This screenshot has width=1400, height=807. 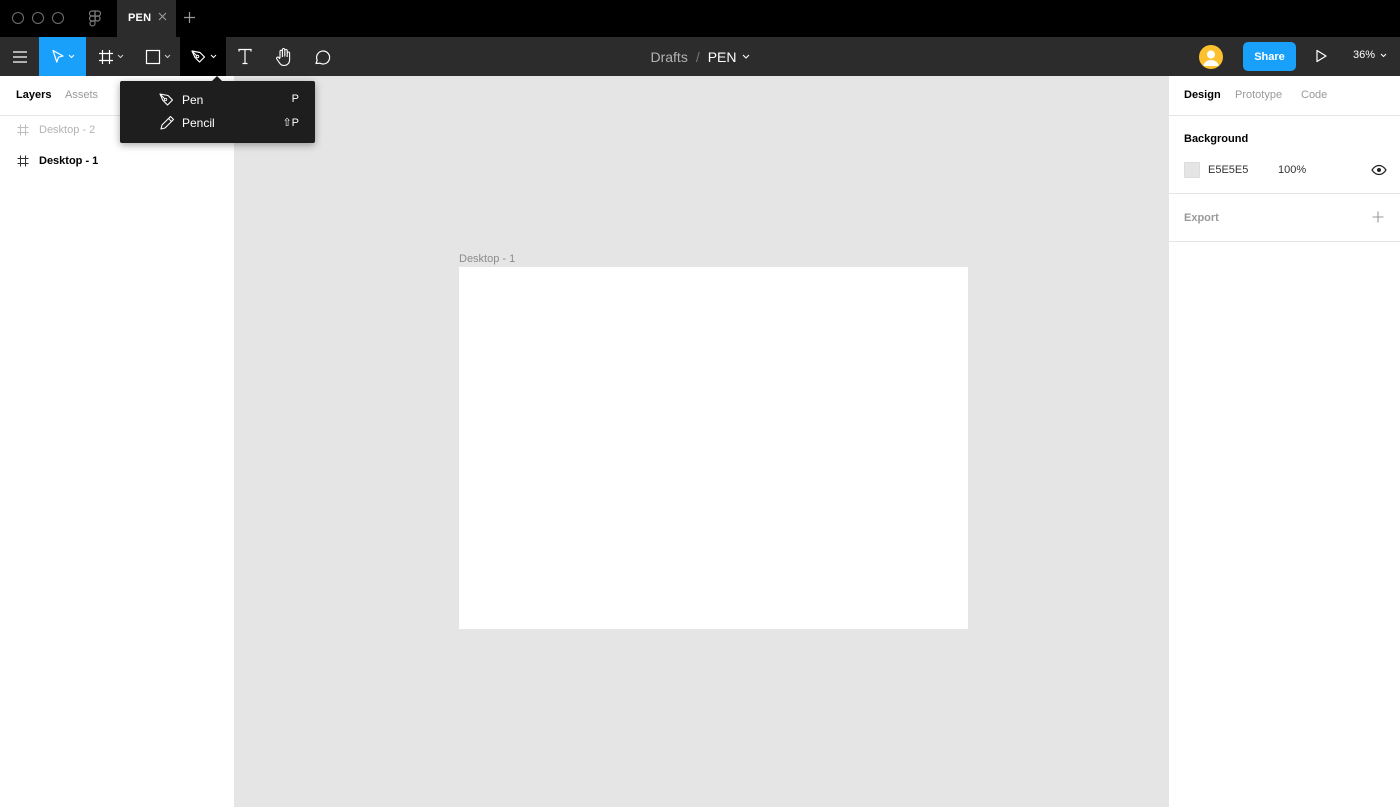 I want to click on menu-item-pencil: Pencil ⇧P, so click(x=217, y=122).